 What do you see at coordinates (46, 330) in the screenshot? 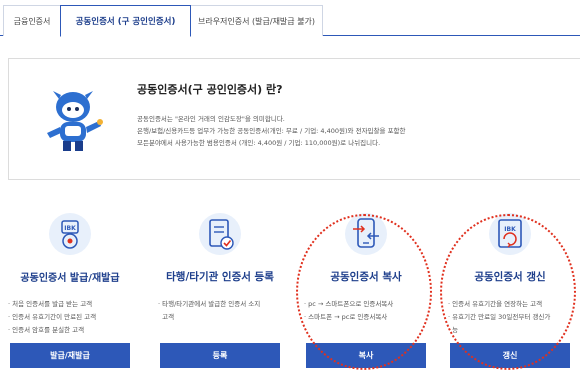
I see `list-item: · 인증서 암호를 분실한 고객` at bounding box center [46, 330].